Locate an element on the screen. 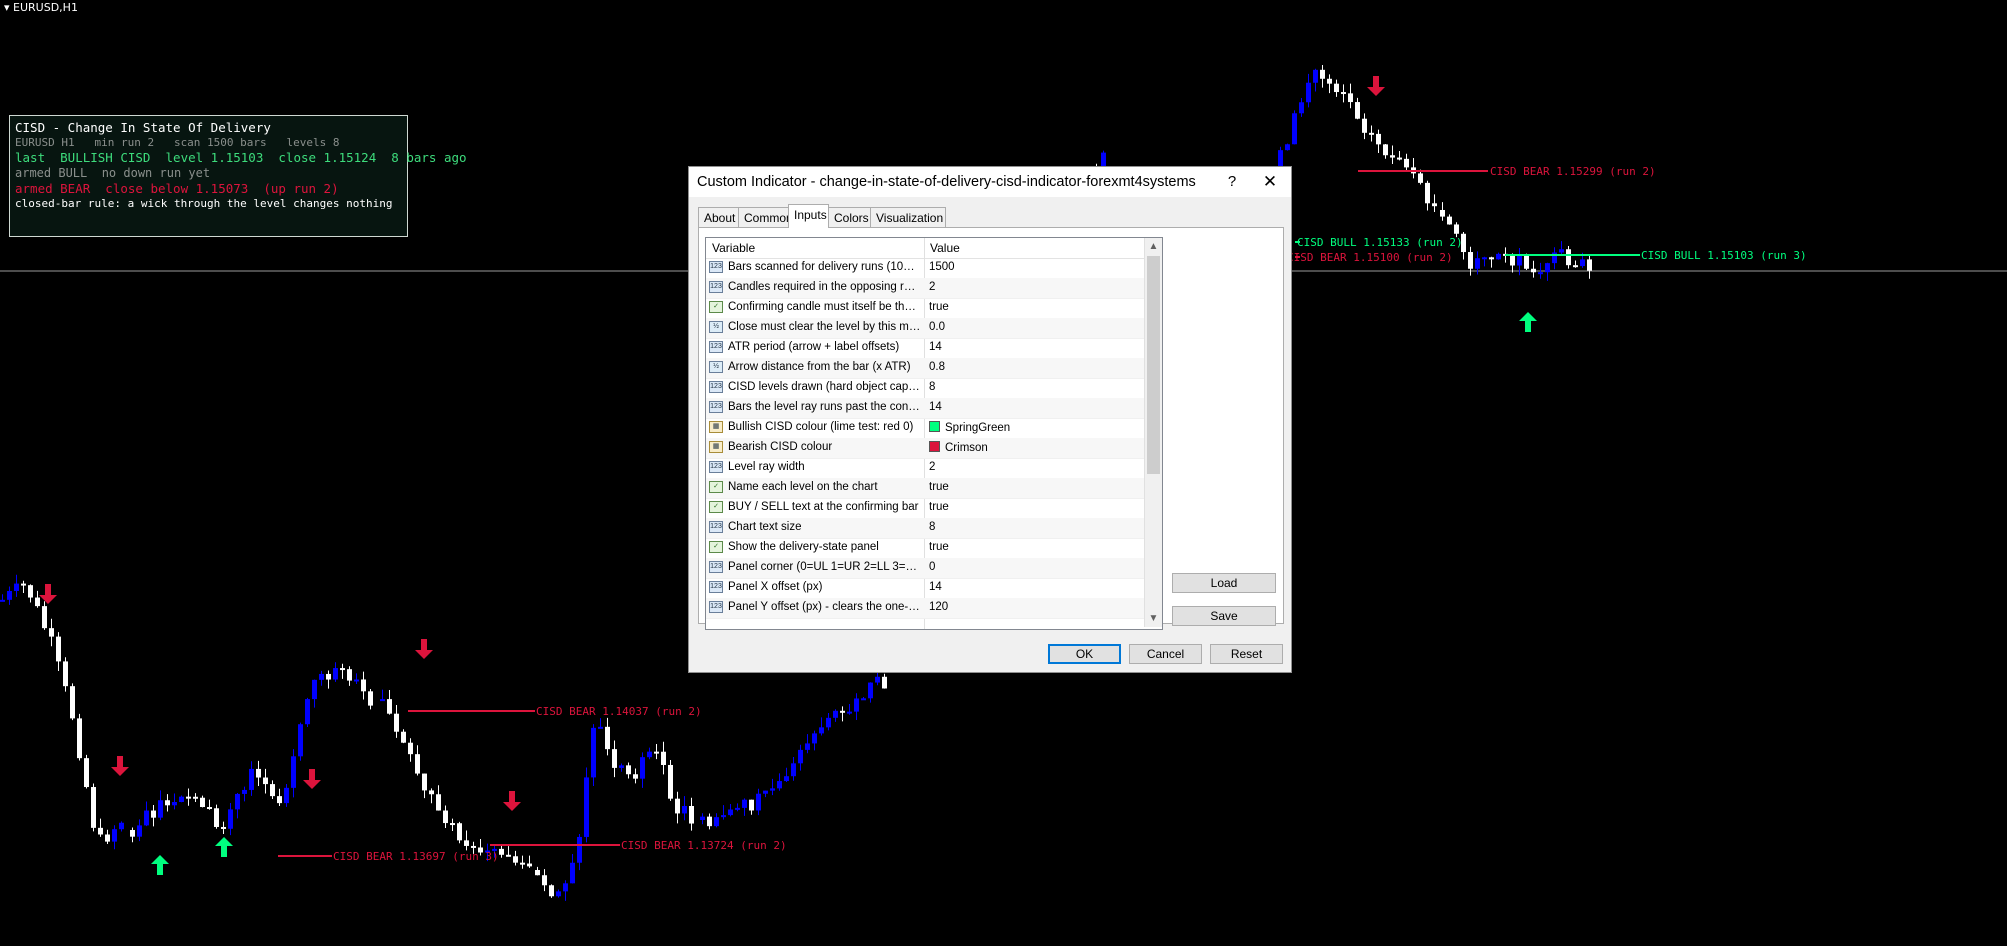  column-value: Value is located at coordinates (945, 248).